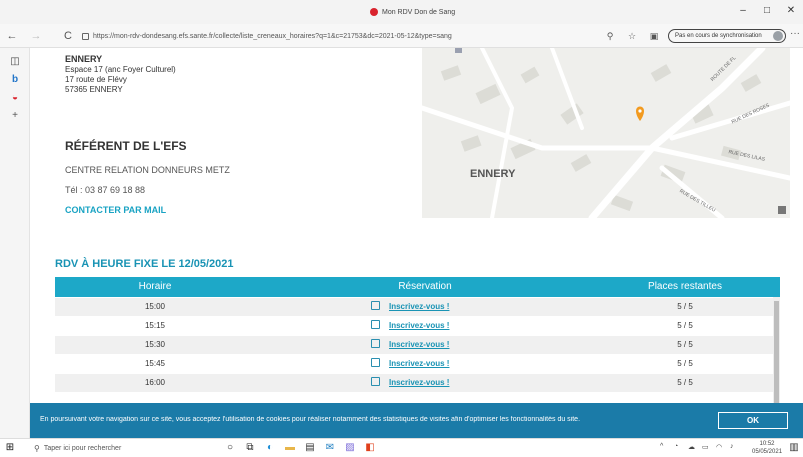 This screenshot has width=803, height=457. What do you see at coordinates (778, 36) in the screenshot?
I see `profile-avatar` at bounding box center [778, 36].